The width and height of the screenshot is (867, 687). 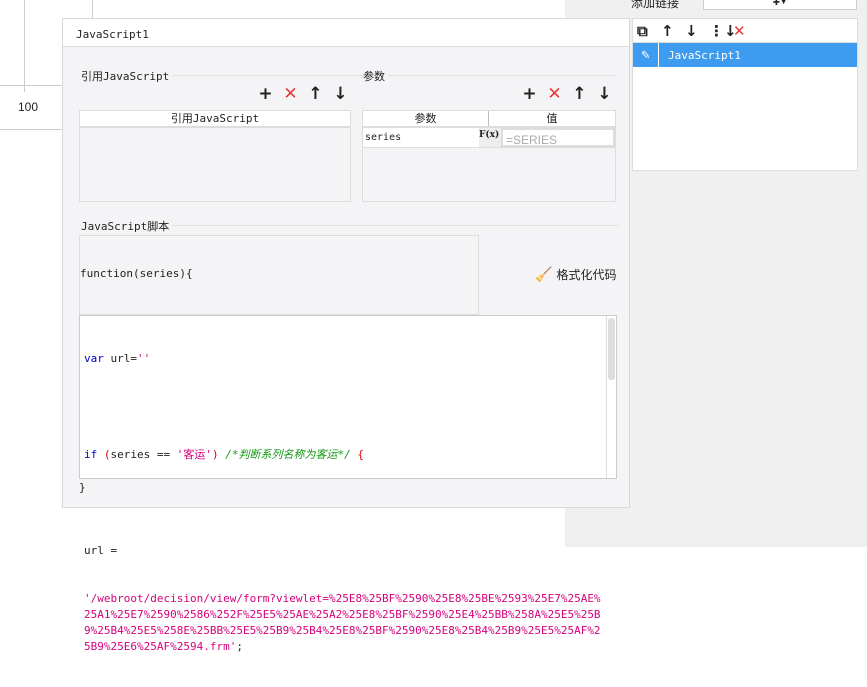 What do you see at coordinates (375, 76) in the screenshot?
I see `param-section-title: 参数` at bounding box center [375, 76].